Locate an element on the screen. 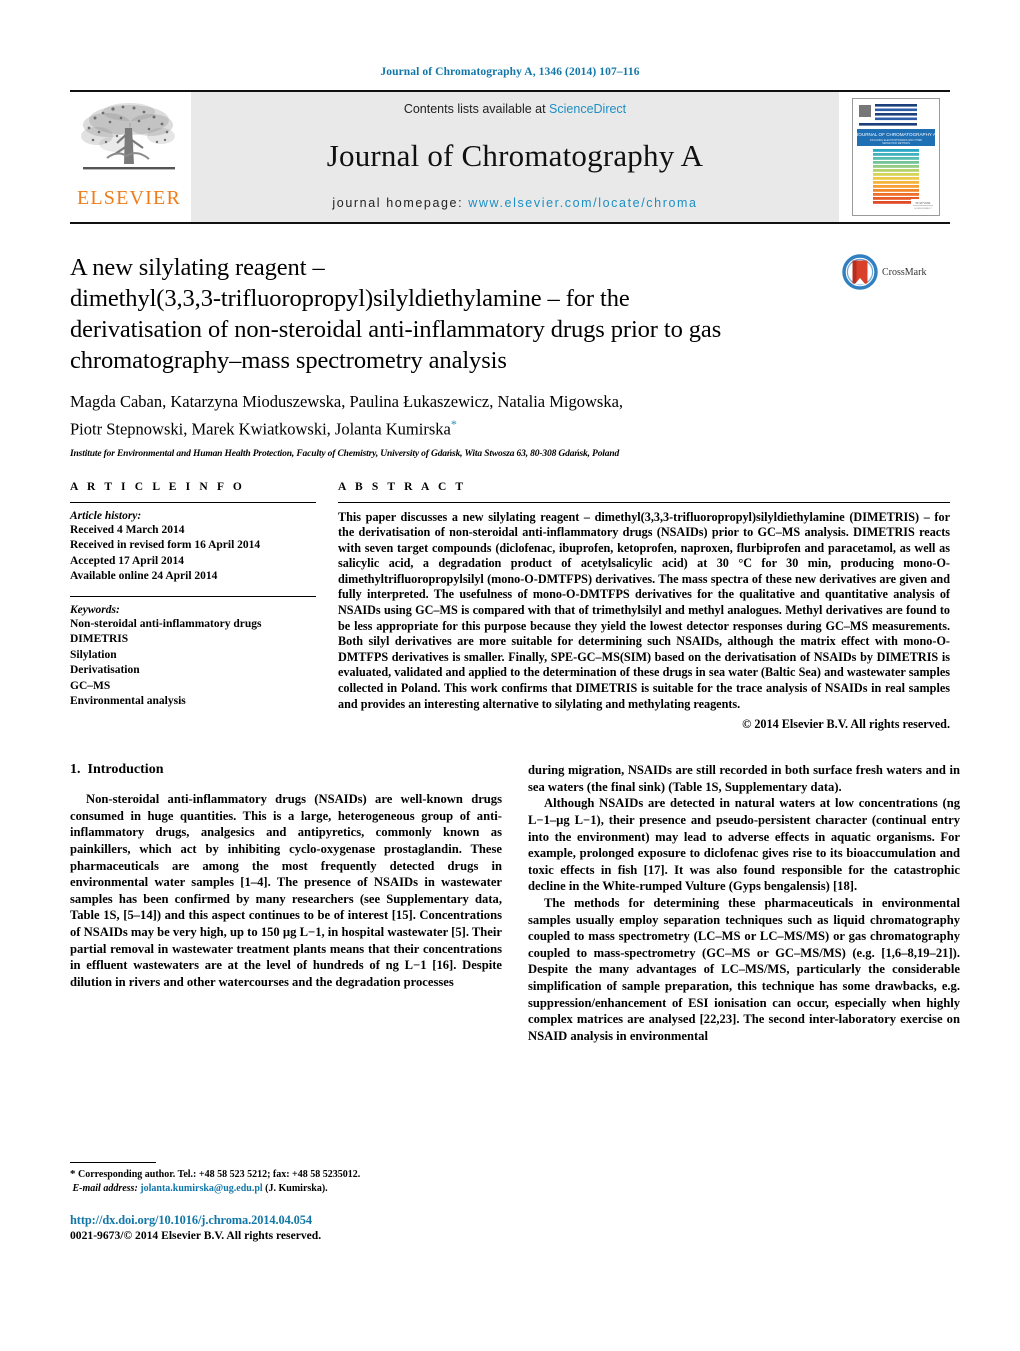  crossmark-badge: CrossMark is located at coordinates (896, 272).